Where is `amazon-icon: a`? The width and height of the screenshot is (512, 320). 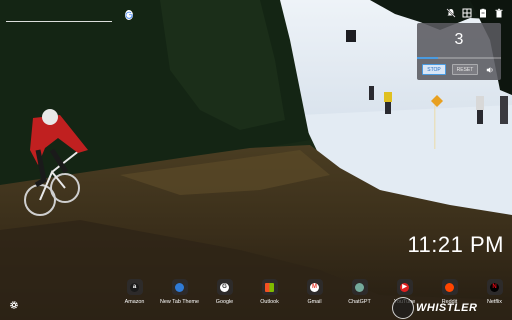 amazon-icon: a is located at coordinates (134, 287).